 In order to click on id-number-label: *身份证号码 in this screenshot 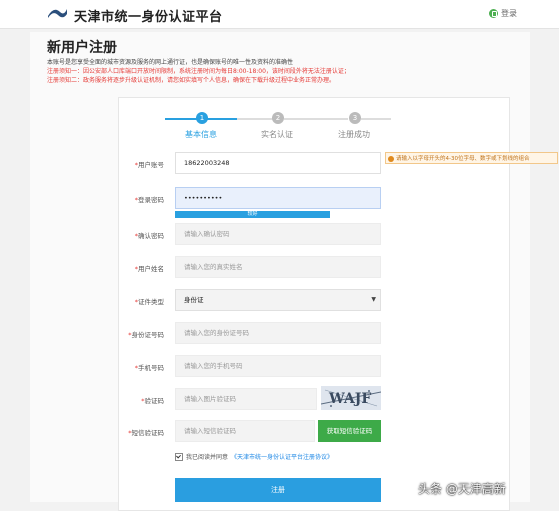, I will do `click(146, 335)`.